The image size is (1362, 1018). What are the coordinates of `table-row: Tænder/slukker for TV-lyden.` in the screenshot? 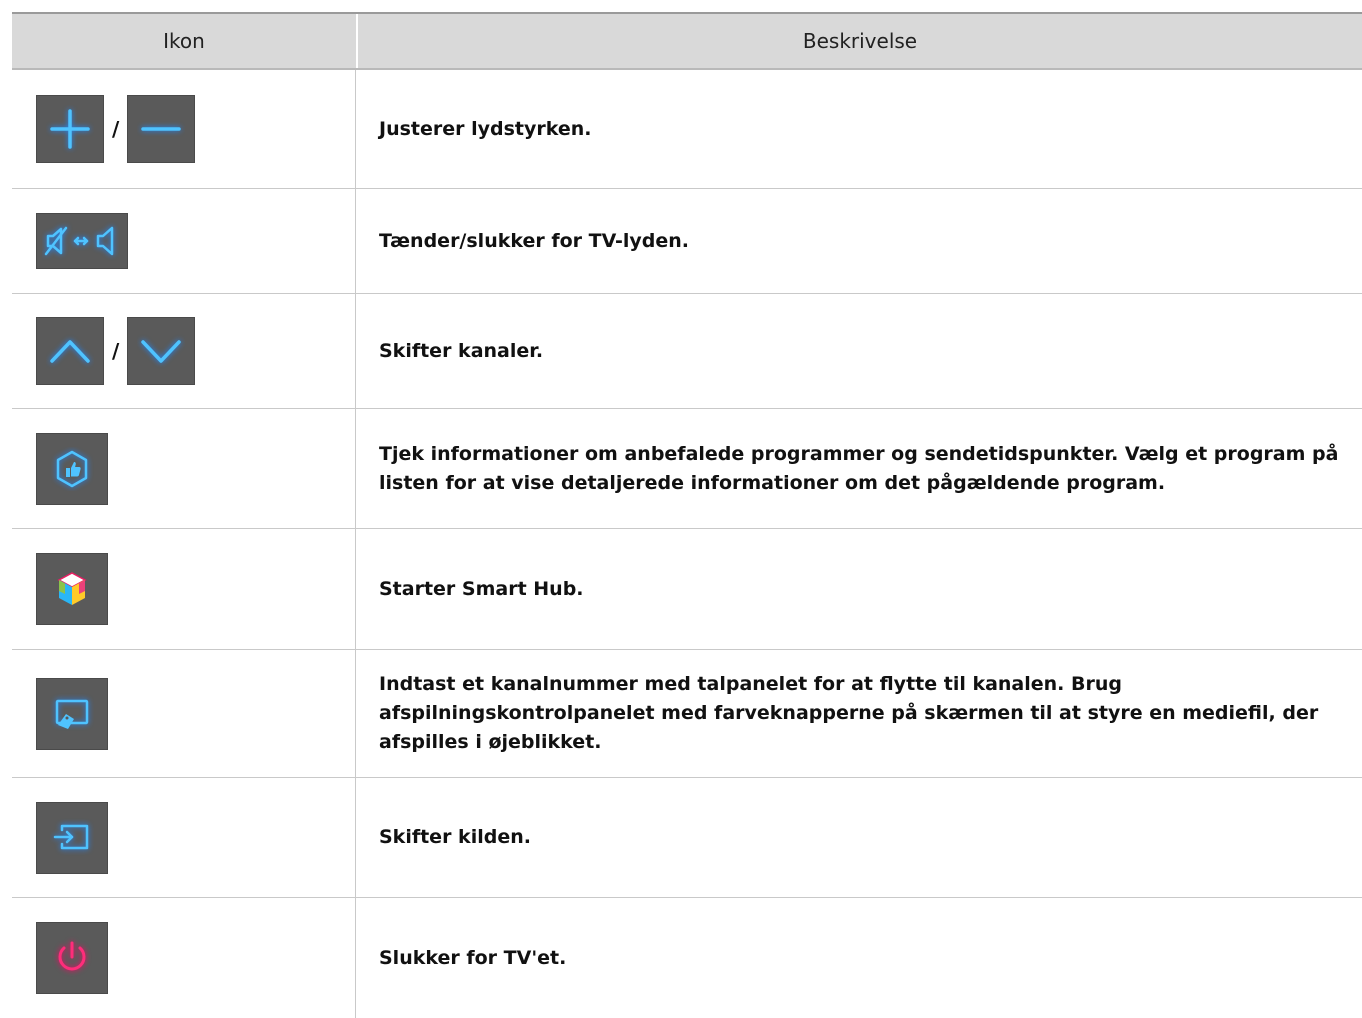 It's located at (687, 241).